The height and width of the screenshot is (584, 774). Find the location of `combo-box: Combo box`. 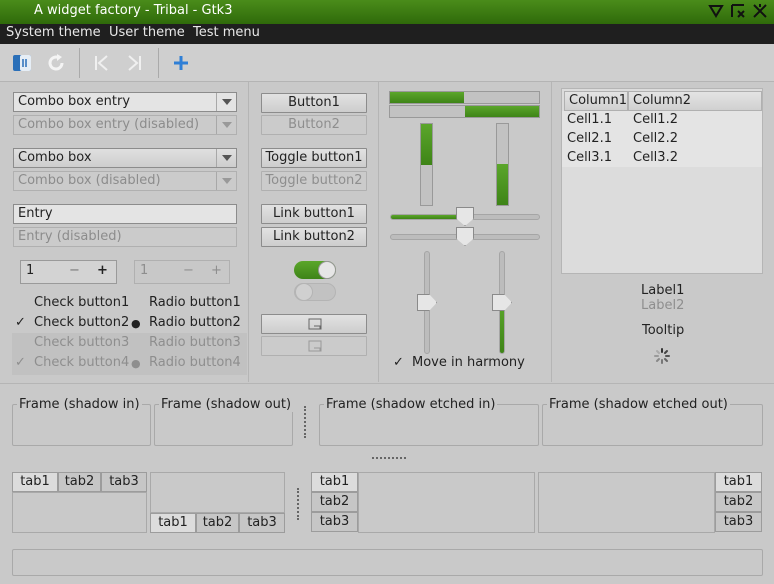

combo-box: Combo box is located at coordinates (125, 158).